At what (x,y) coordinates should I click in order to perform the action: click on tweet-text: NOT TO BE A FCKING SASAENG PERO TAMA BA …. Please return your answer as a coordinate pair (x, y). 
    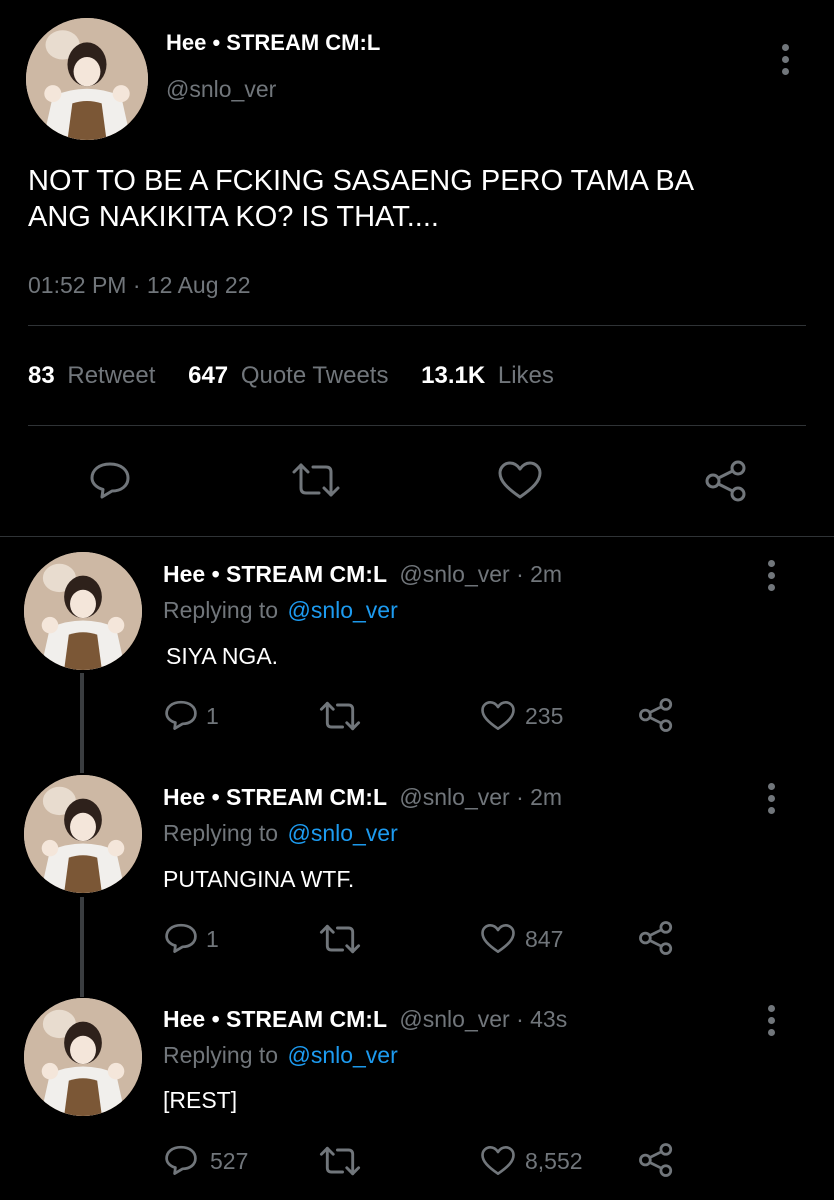
    Looking at the image, I should click on (361, 199).